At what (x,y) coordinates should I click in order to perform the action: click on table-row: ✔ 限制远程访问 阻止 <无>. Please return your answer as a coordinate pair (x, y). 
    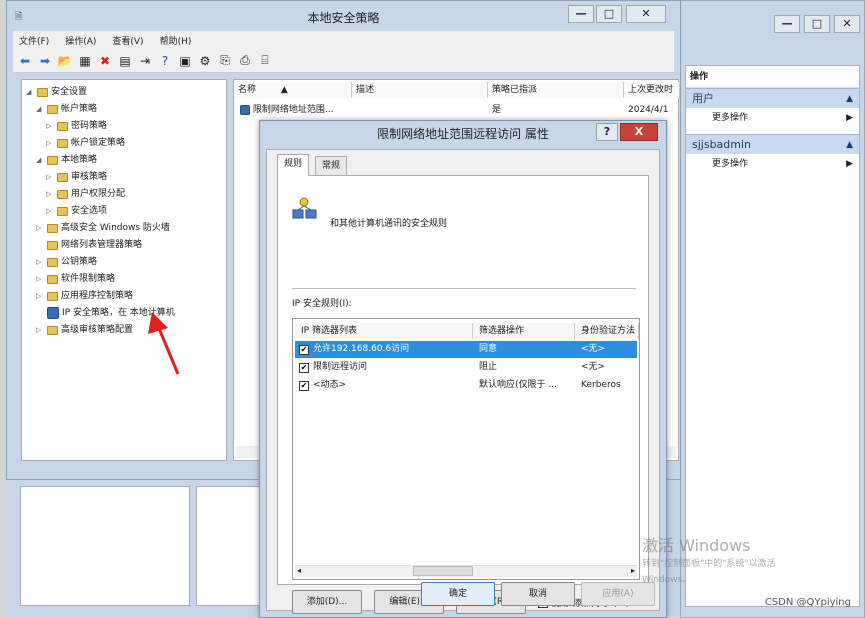
    Looking at the image, I should click on (466, 367).